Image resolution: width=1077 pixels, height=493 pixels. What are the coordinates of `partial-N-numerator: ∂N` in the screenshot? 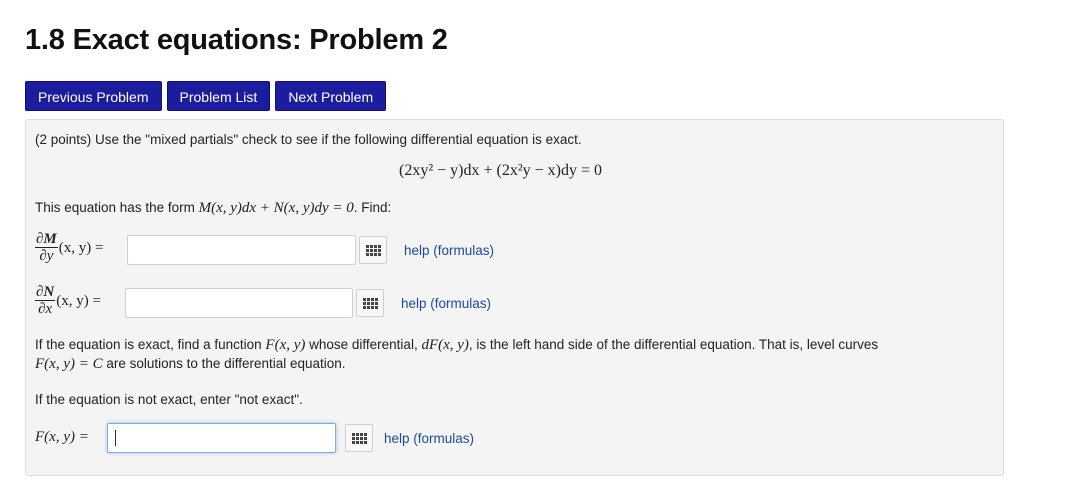 It's located at (45, 292).